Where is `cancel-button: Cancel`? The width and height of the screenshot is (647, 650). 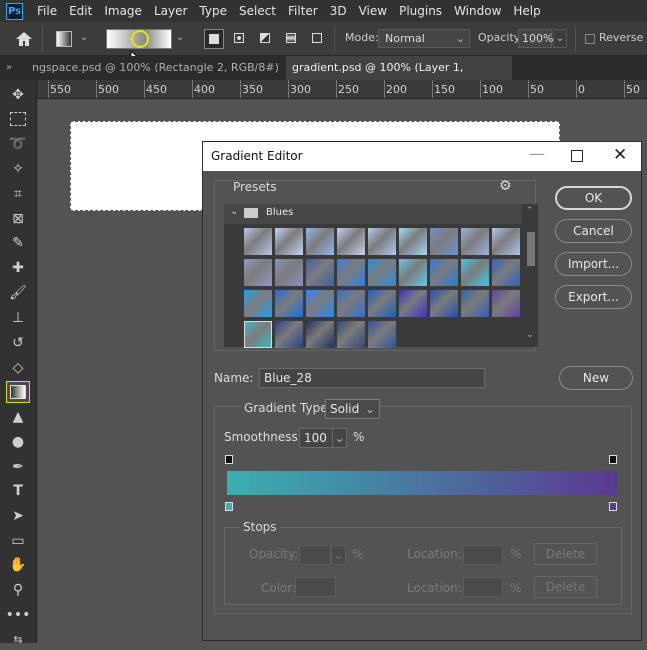
cancel-button: Cancel is located at coordinates (593, 231).